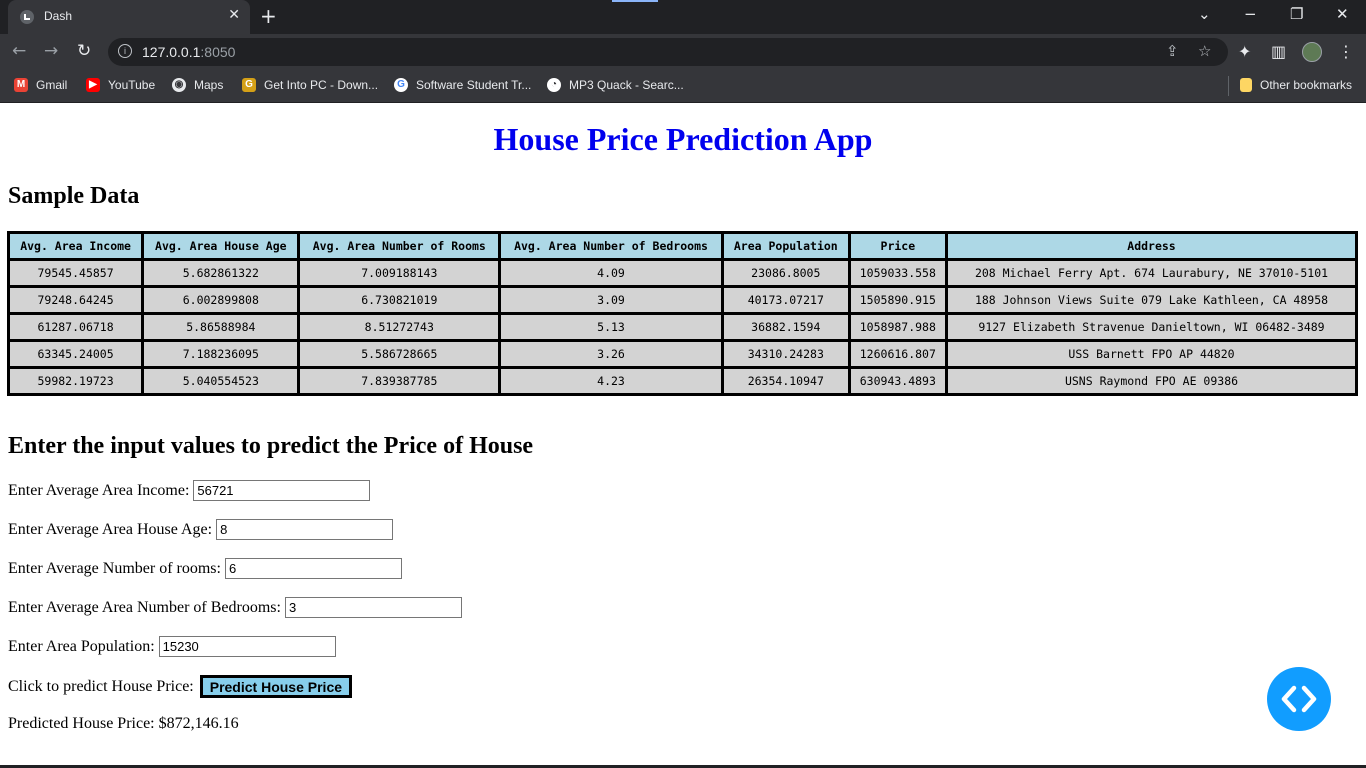 This screenshot has height=768, width=1366. What do you see at coordinates (51, 51) in the screenshot?
I see `forward-icon: →` at bounding box center [51, 51].